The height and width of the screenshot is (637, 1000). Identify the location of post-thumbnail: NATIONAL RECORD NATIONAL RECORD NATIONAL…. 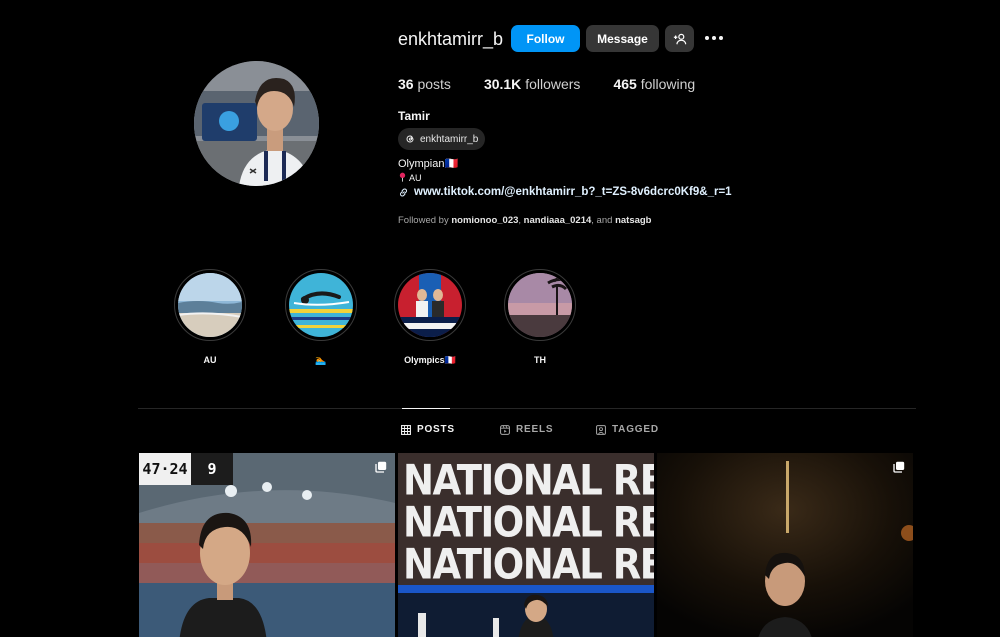
(526, 545).